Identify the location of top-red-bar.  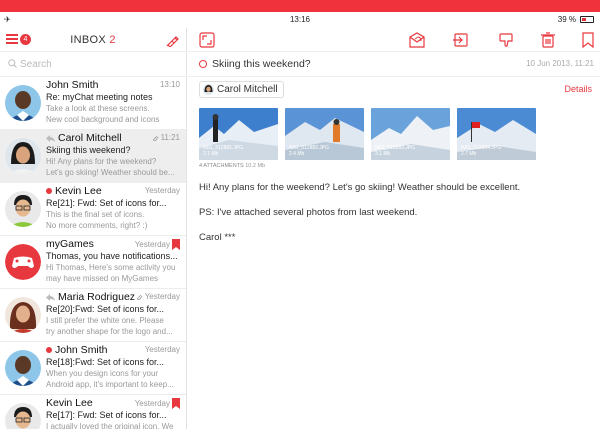
(300, 6).